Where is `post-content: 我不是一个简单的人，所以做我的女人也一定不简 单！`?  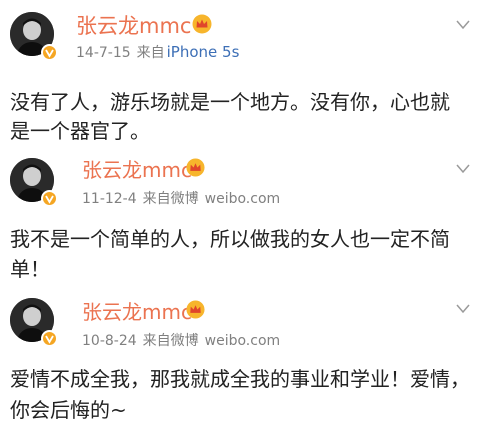 post-content: 我不是一个简单的人，所以做我的女人也一定不简 单！ is located at coordinates (230, 254).